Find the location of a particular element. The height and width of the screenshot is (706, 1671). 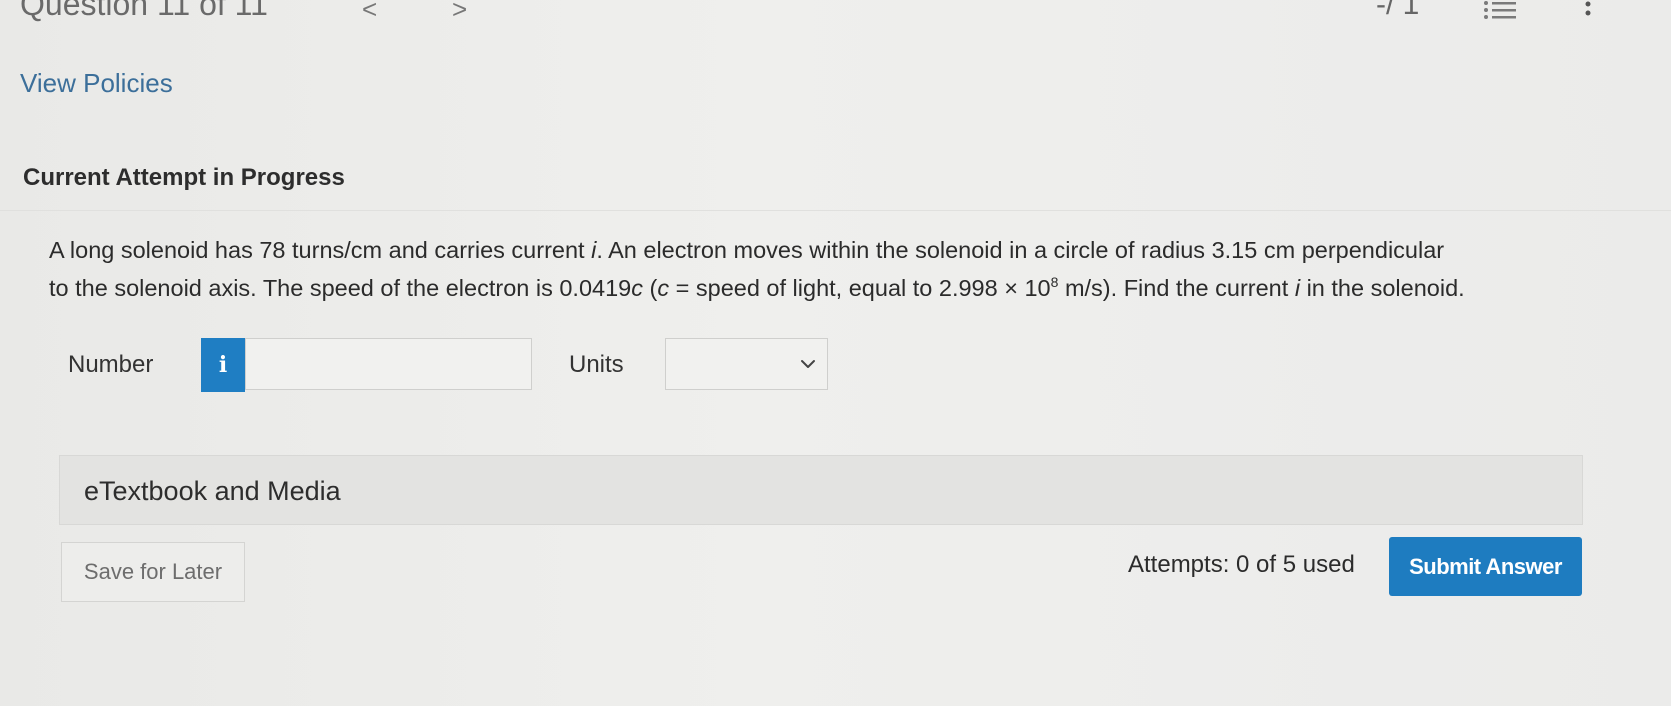

view-policies-link: View Policies is located at coordinates (96, 83).